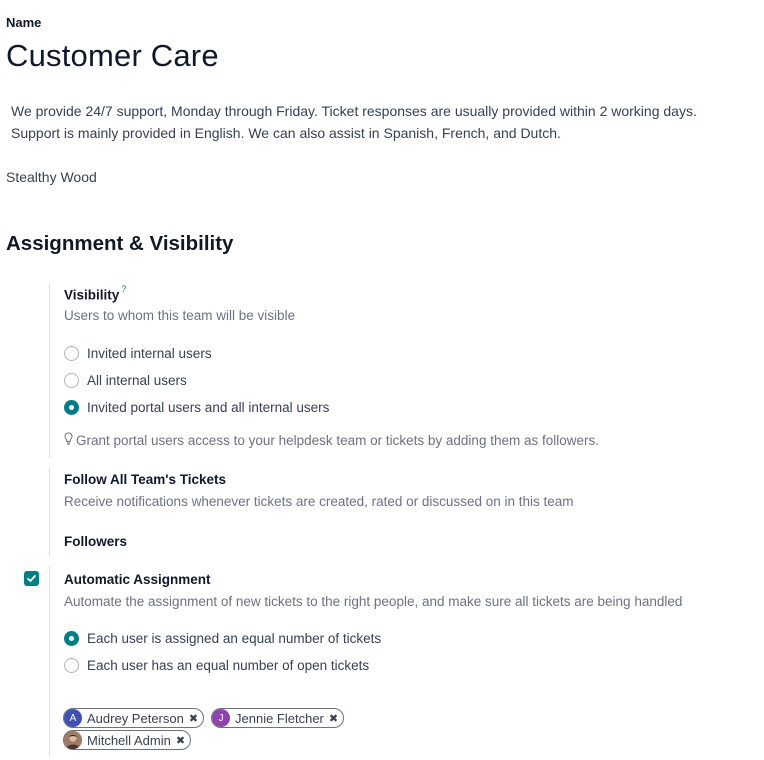 The image size is (764, 760). I want to click on member-name: Jennie Fletcher, so click(279, 718).